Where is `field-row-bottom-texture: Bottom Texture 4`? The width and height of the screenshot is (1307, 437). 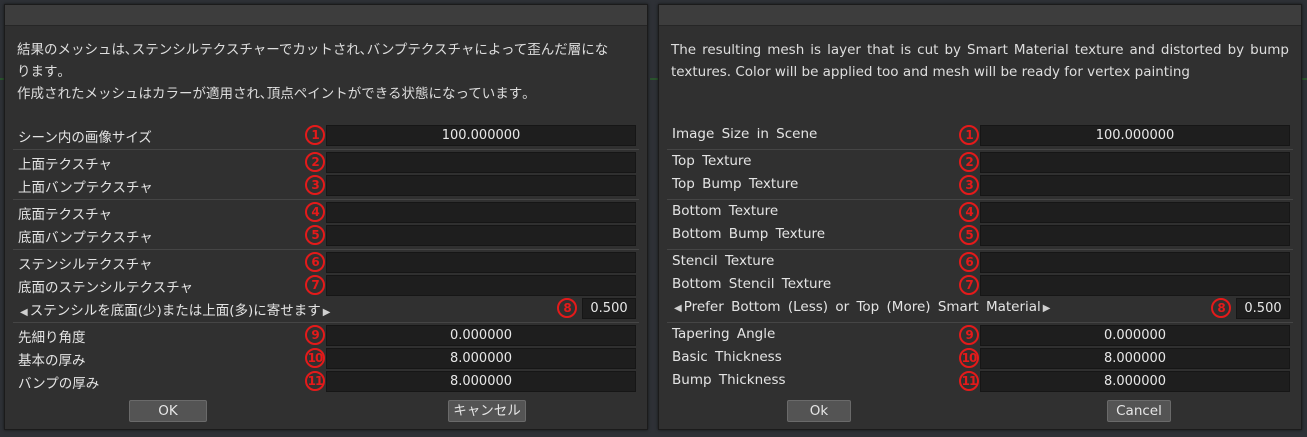
field-row-bottom-texture: Bottom Texture 4 is located at coordinates (980, 212).